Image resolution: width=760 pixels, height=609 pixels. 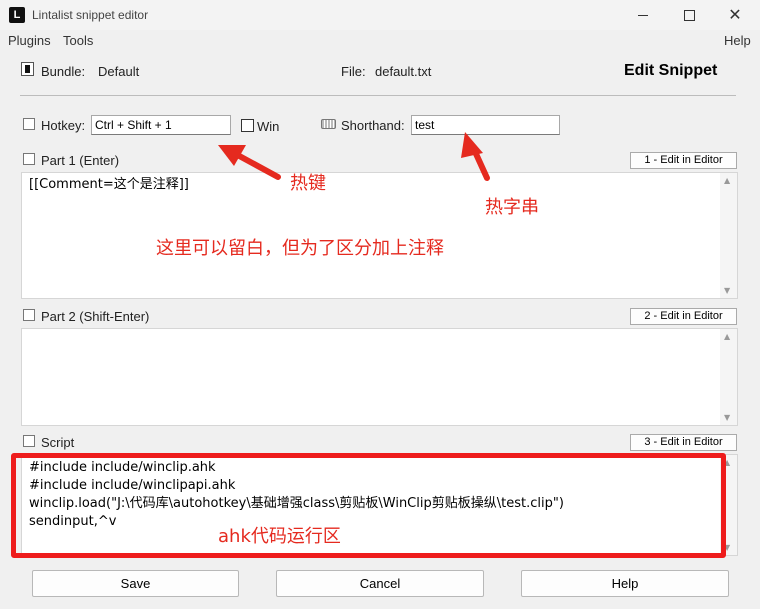 I want to click on annotation-part1-note: 这里可以留白，但为了区分加上注释, so click(x=300, y=248).